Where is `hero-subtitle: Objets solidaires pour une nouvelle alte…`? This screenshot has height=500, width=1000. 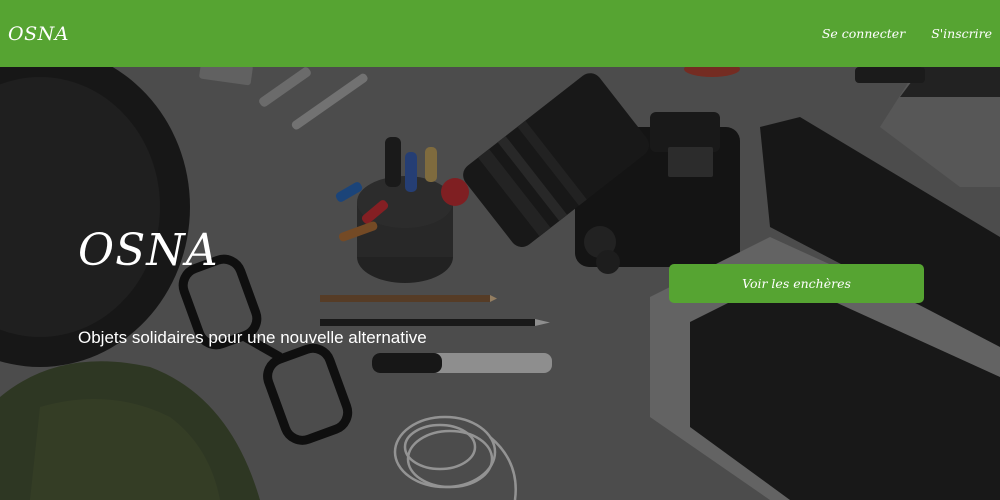
hero-subtitle: Objets solidaires pour une nouvelle alte… is located at coordinates (252, 337).